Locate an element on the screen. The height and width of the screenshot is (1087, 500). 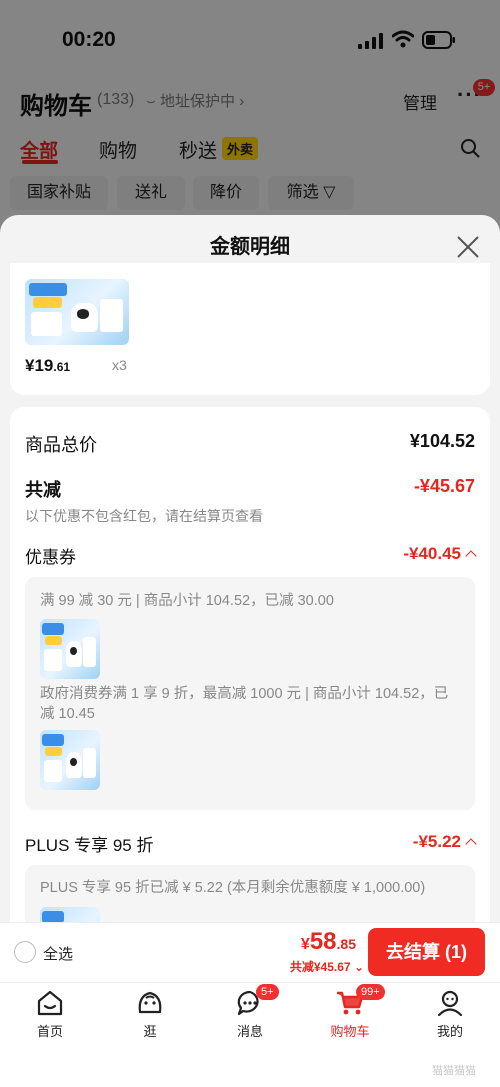
checkout-total: ¥58.85 is located at coordinates (328, 942).